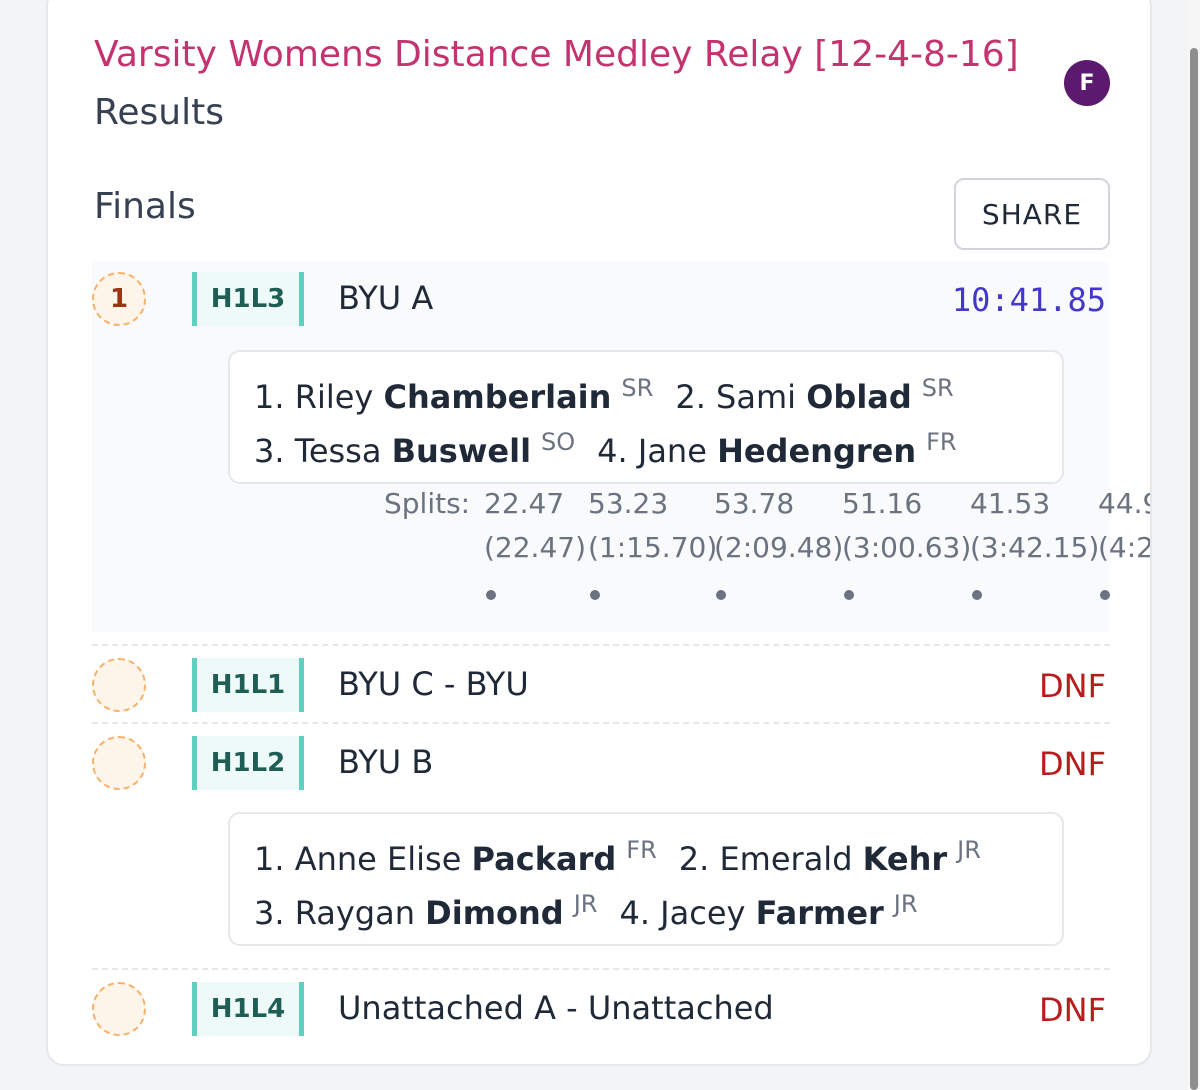 The width and height of the screenshot is (1200, 1090). I want to click on athlete: 1. Riley Chamberlain SR, so click(453, 395).